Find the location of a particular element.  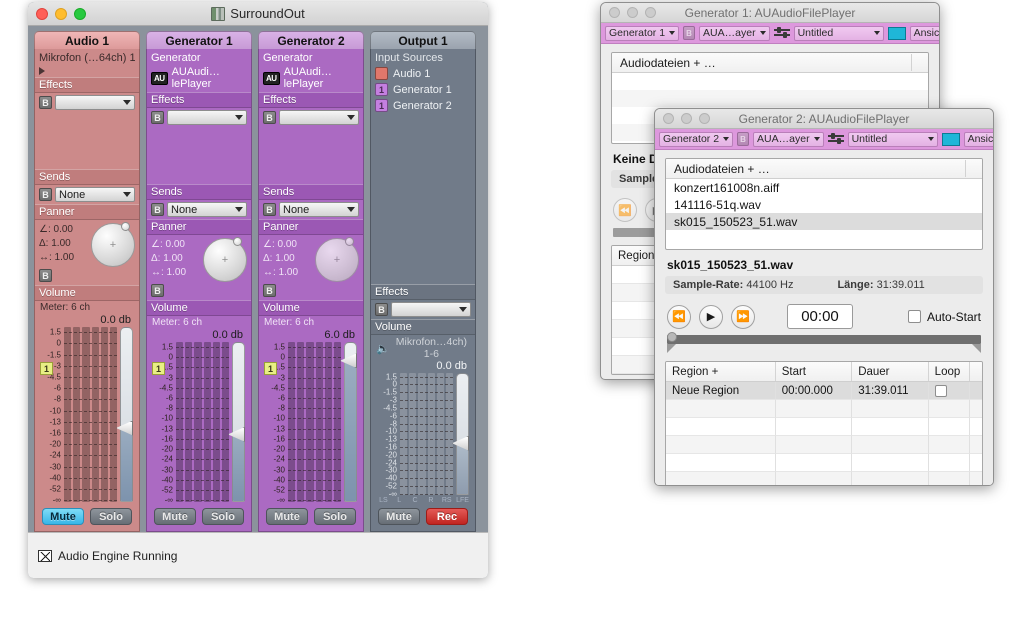

loop-checkbox is located at coordinates (940, 390).